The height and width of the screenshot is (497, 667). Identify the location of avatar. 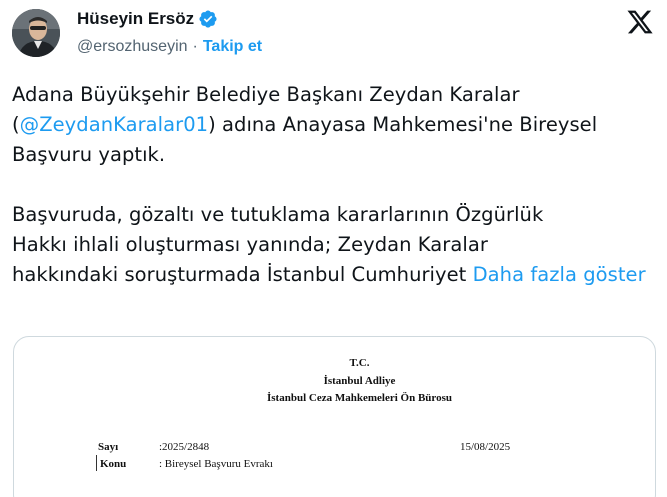
(36, 33).